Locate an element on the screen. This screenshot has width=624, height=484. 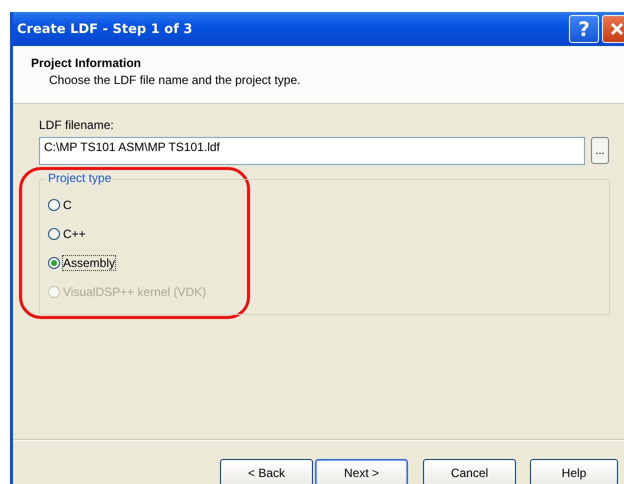
option-label: C is located at coordinates (67, 205).